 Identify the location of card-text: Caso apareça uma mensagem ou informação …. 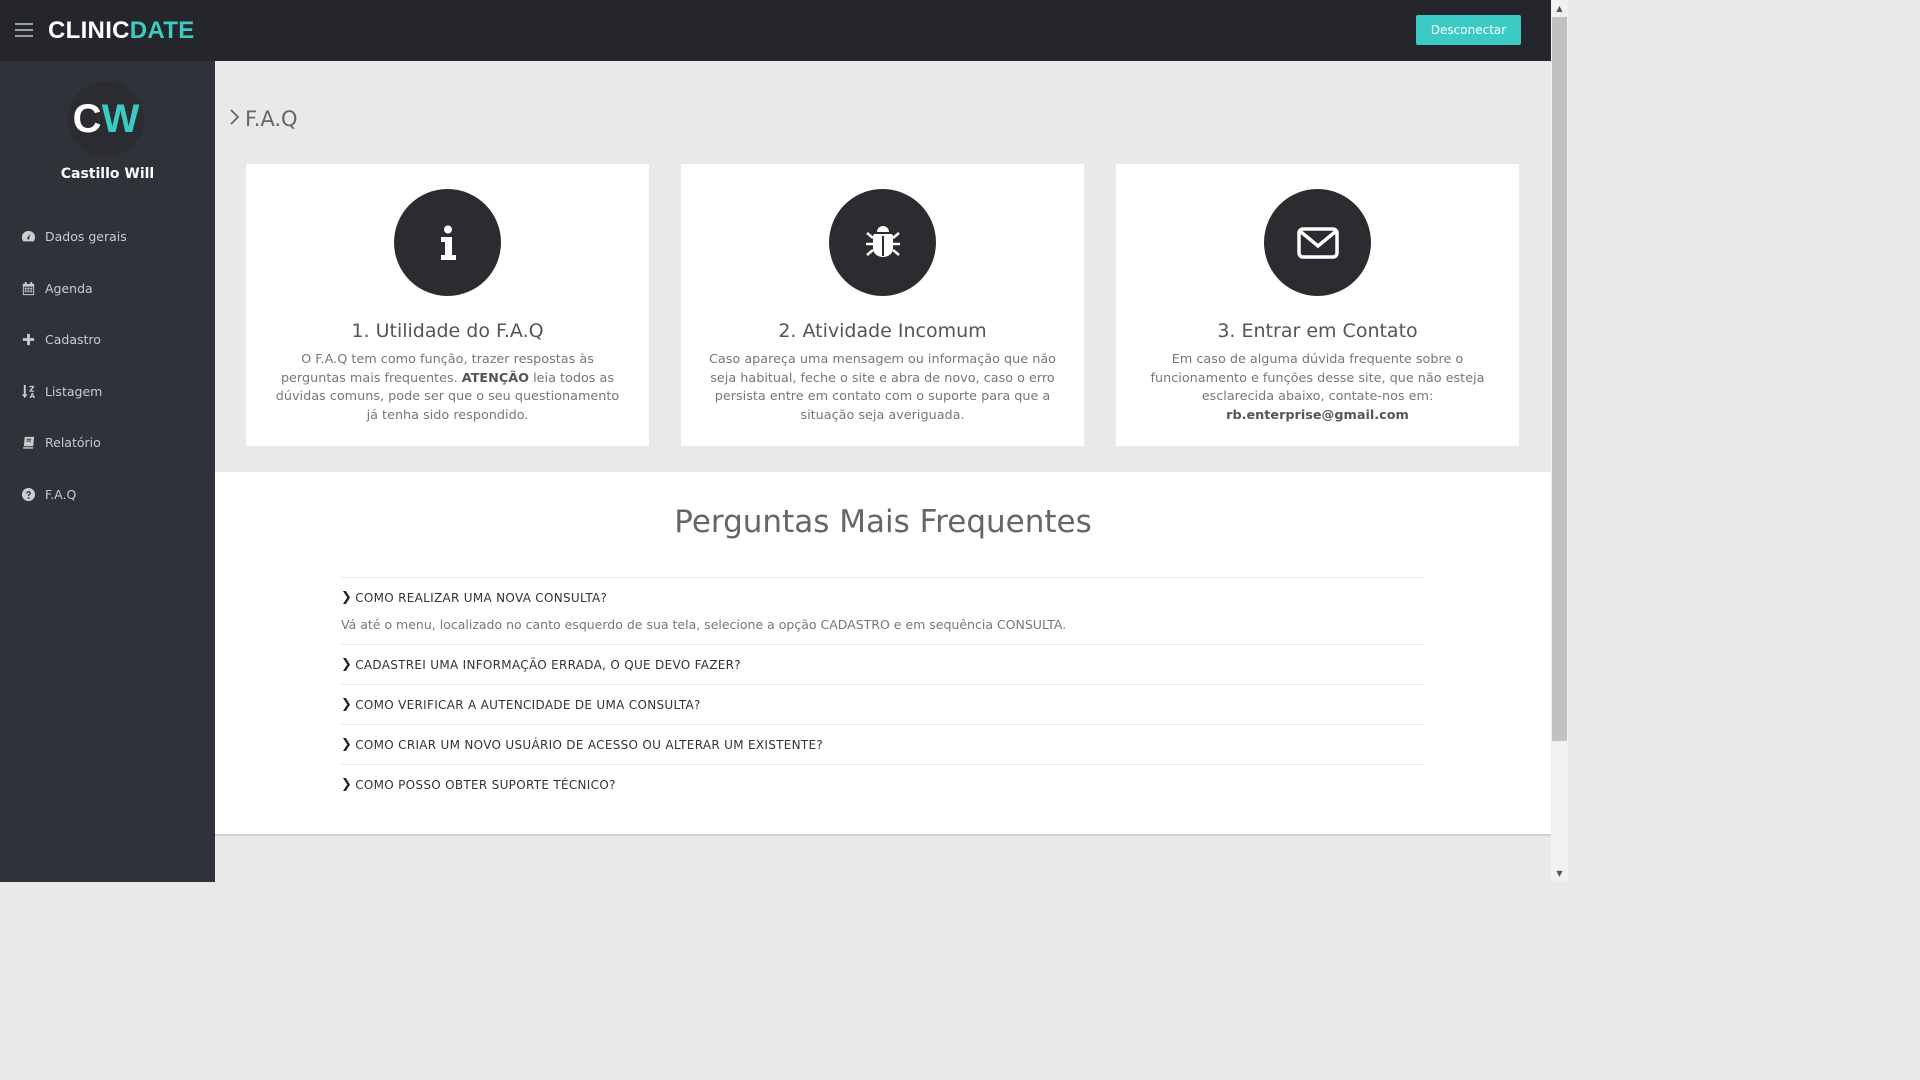
(882, 388).